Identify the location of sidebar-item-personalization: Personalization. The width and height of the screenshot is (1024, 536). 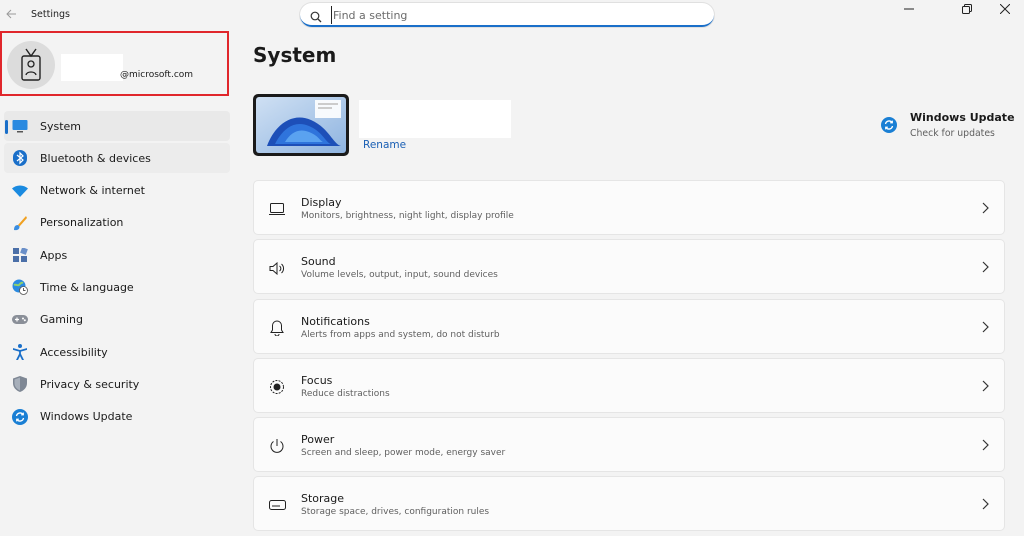
(117, 223).